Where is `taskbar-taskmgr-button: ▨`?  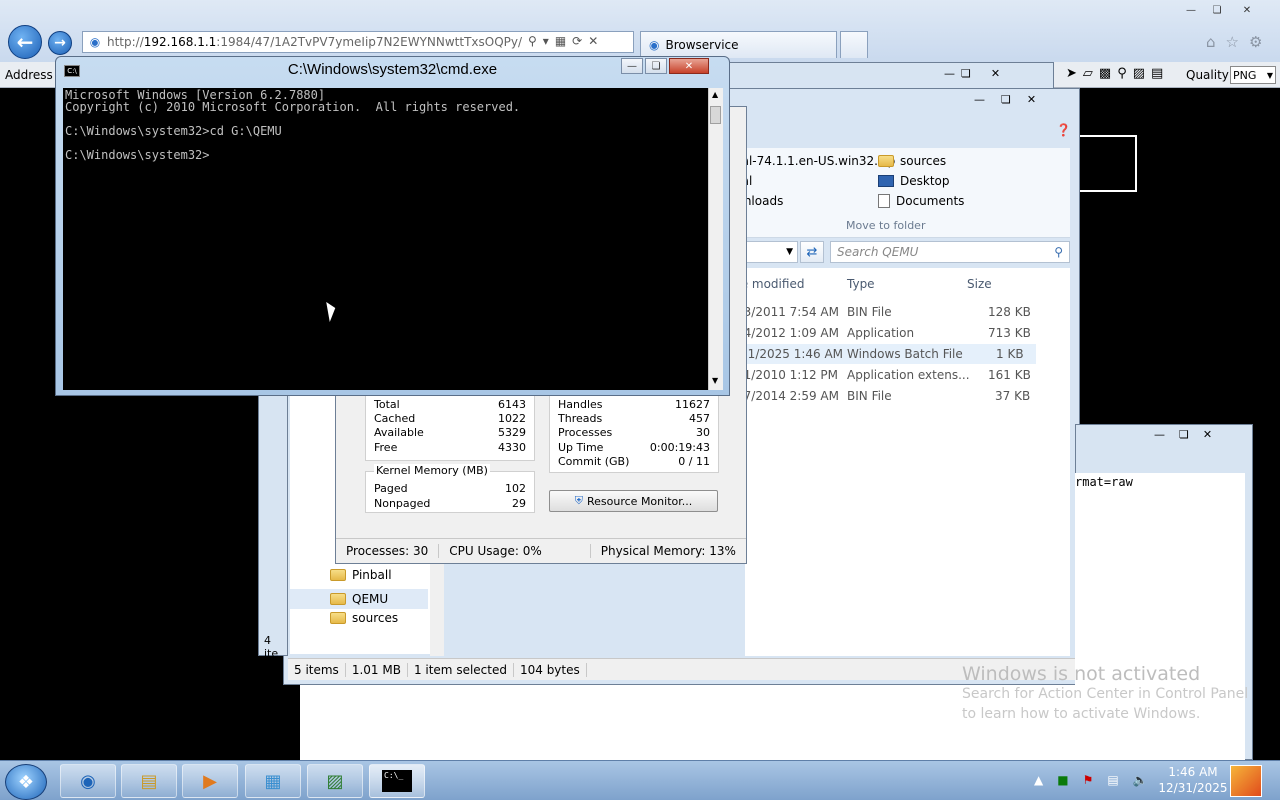 taskbar-taskmgr-button: ▨ is located at coordinates (335, 781).